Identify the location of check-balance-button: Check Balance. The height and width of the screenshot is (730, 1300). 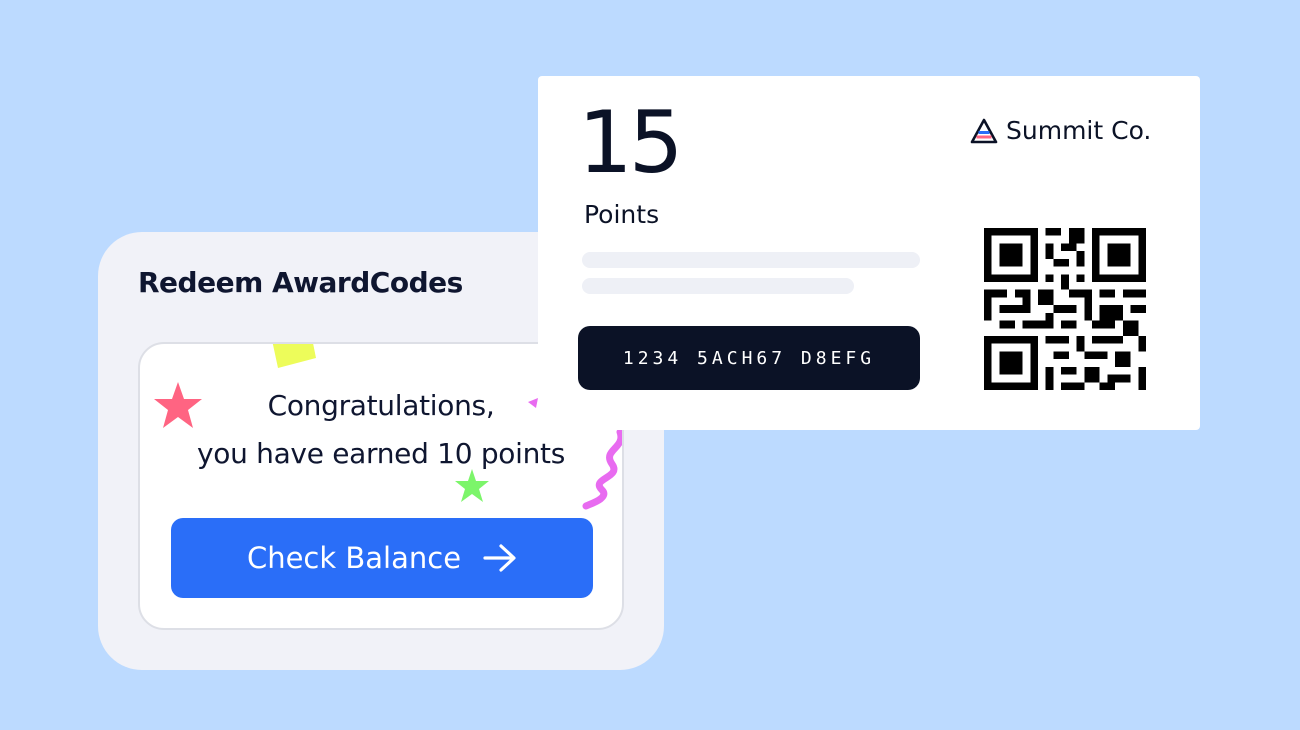
(382, 558).